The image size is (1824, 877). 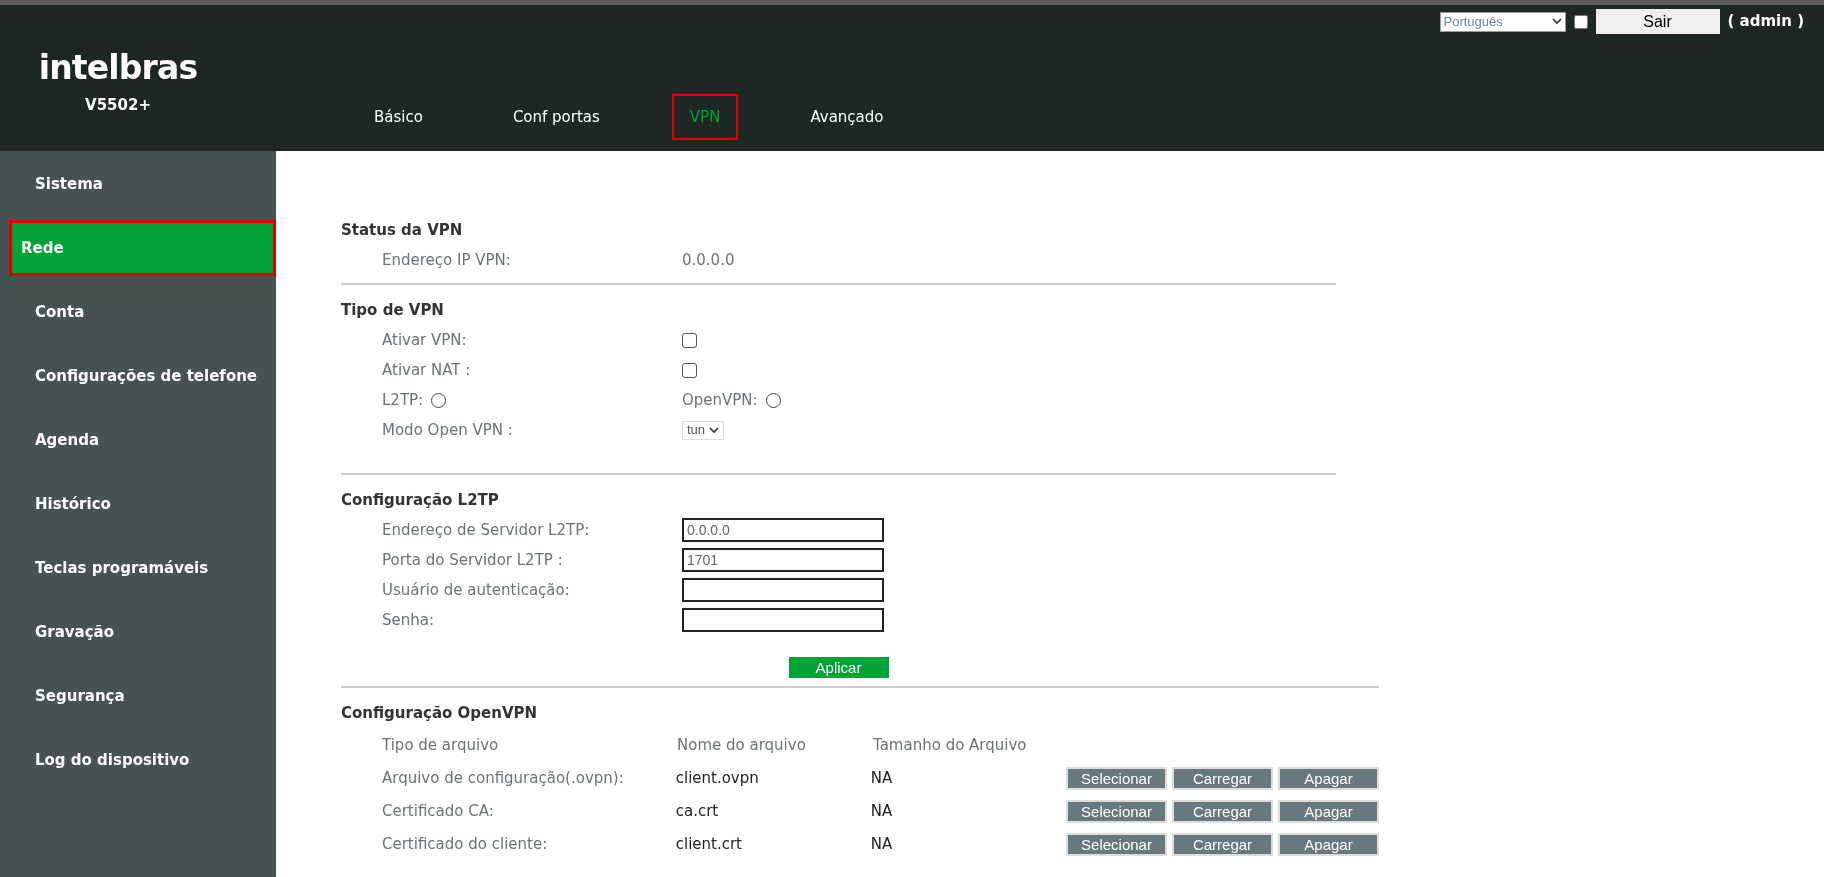 I want to click on field-label: Modo Open VPN :, so click(x=448, y=430).